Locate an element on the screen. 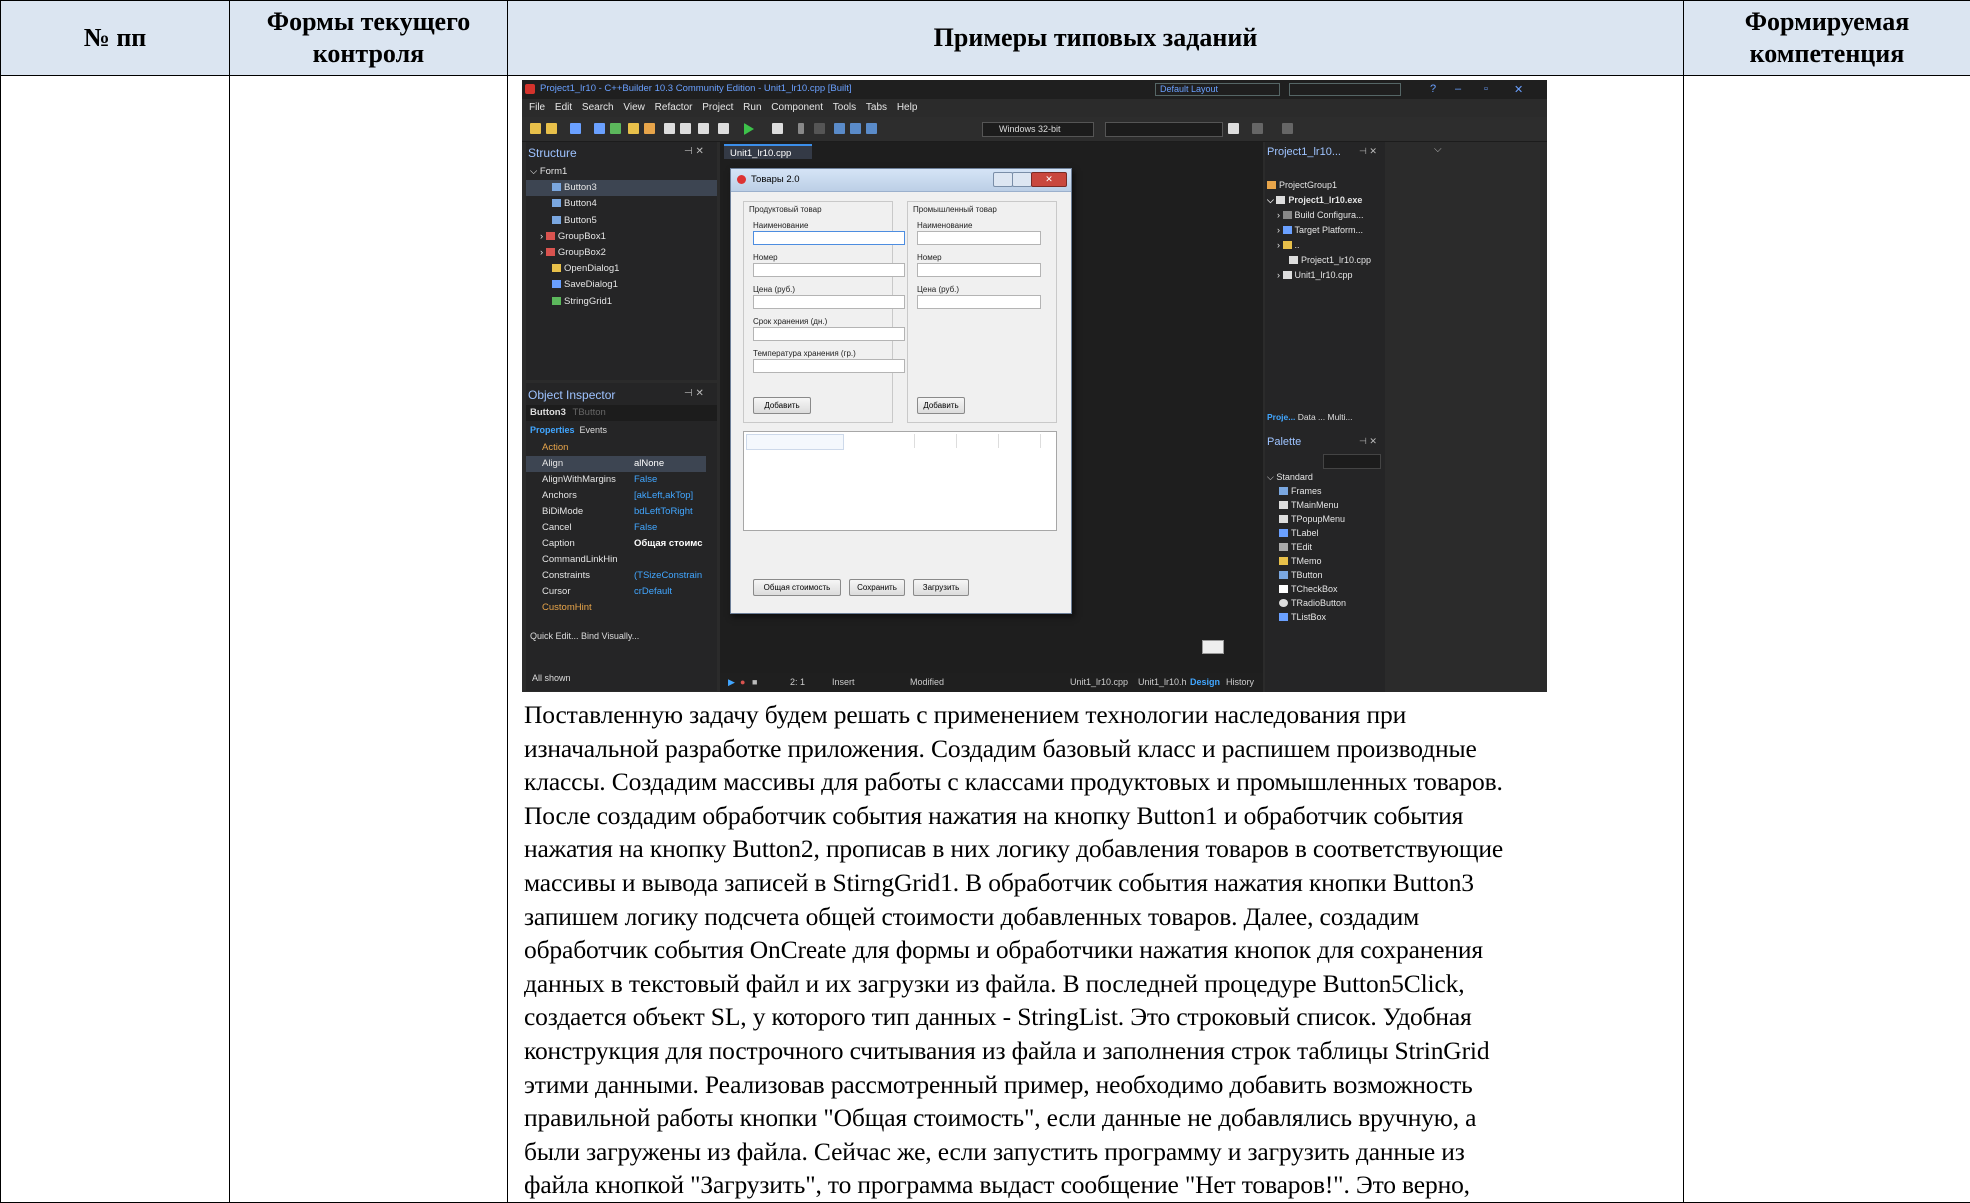 The image size is (1970, 1203). menu-help: Help is located at coordinates (907, 107).